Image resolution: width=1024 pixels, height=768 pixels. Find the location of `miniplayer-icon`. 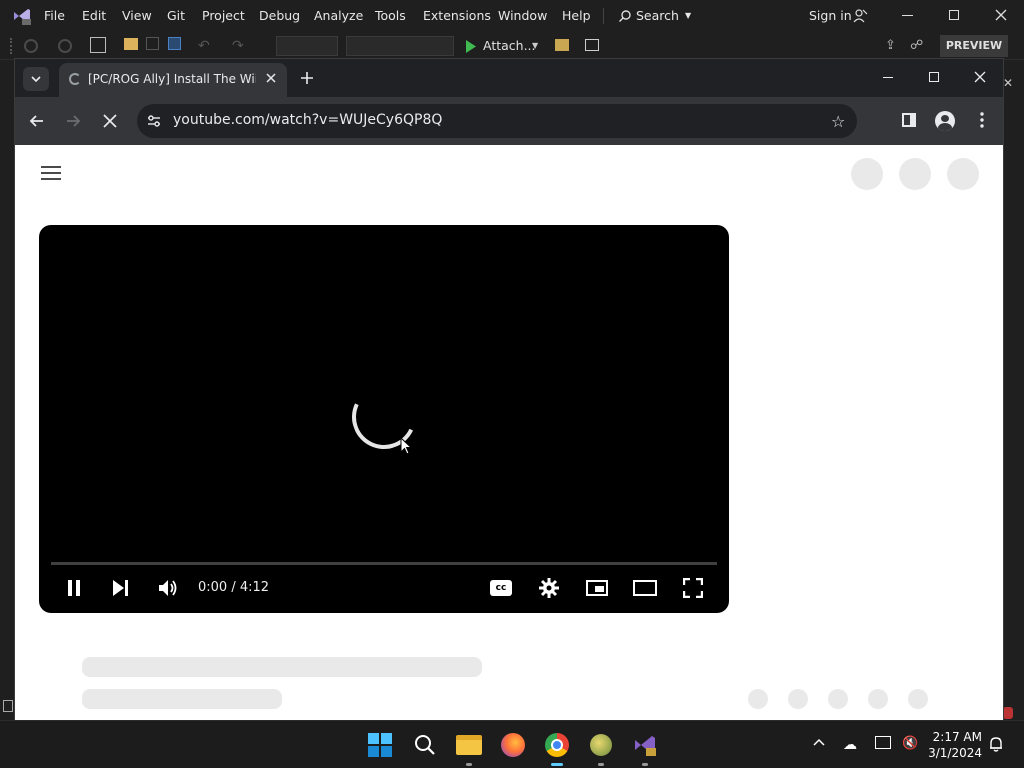

miniplayer-icon is located at coordinates (597, 588).